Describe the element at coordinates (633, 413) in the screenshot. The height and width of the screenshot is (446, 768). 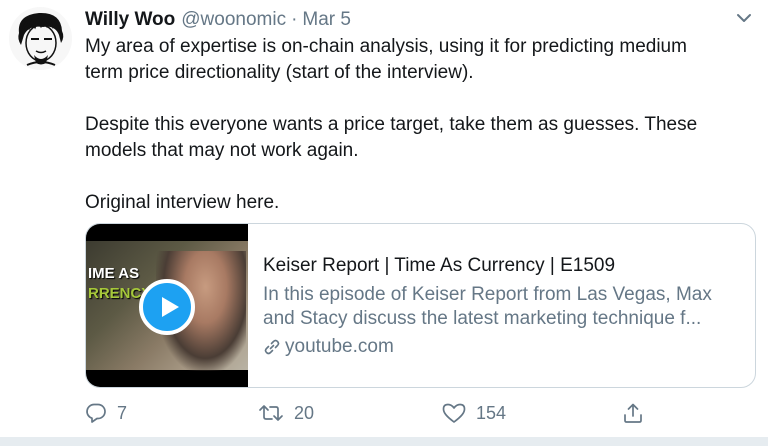
I see `share-icon` at that location.